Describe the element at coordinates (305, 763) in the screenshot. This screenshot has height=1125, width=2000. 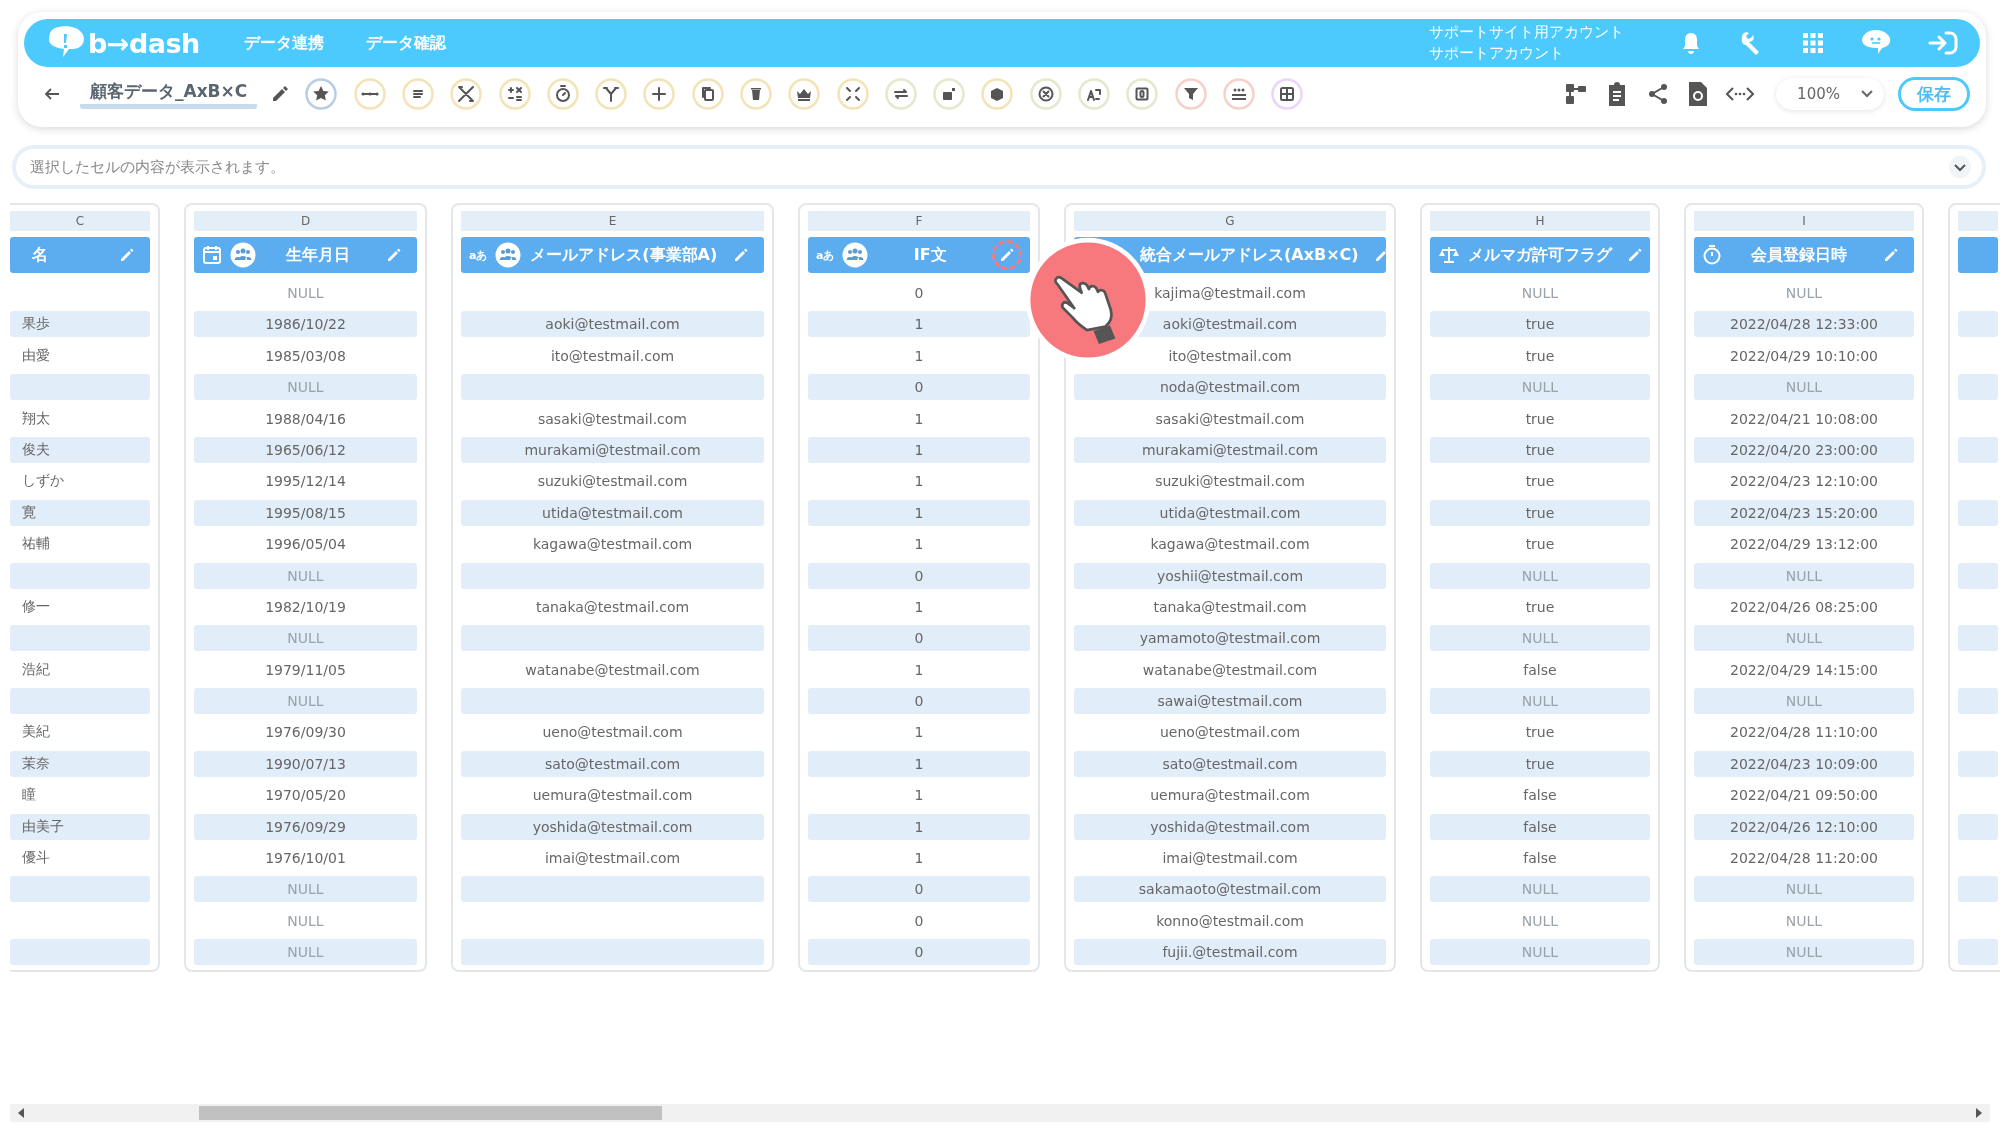
I see `table-cell: 1990/07/13` at that location.